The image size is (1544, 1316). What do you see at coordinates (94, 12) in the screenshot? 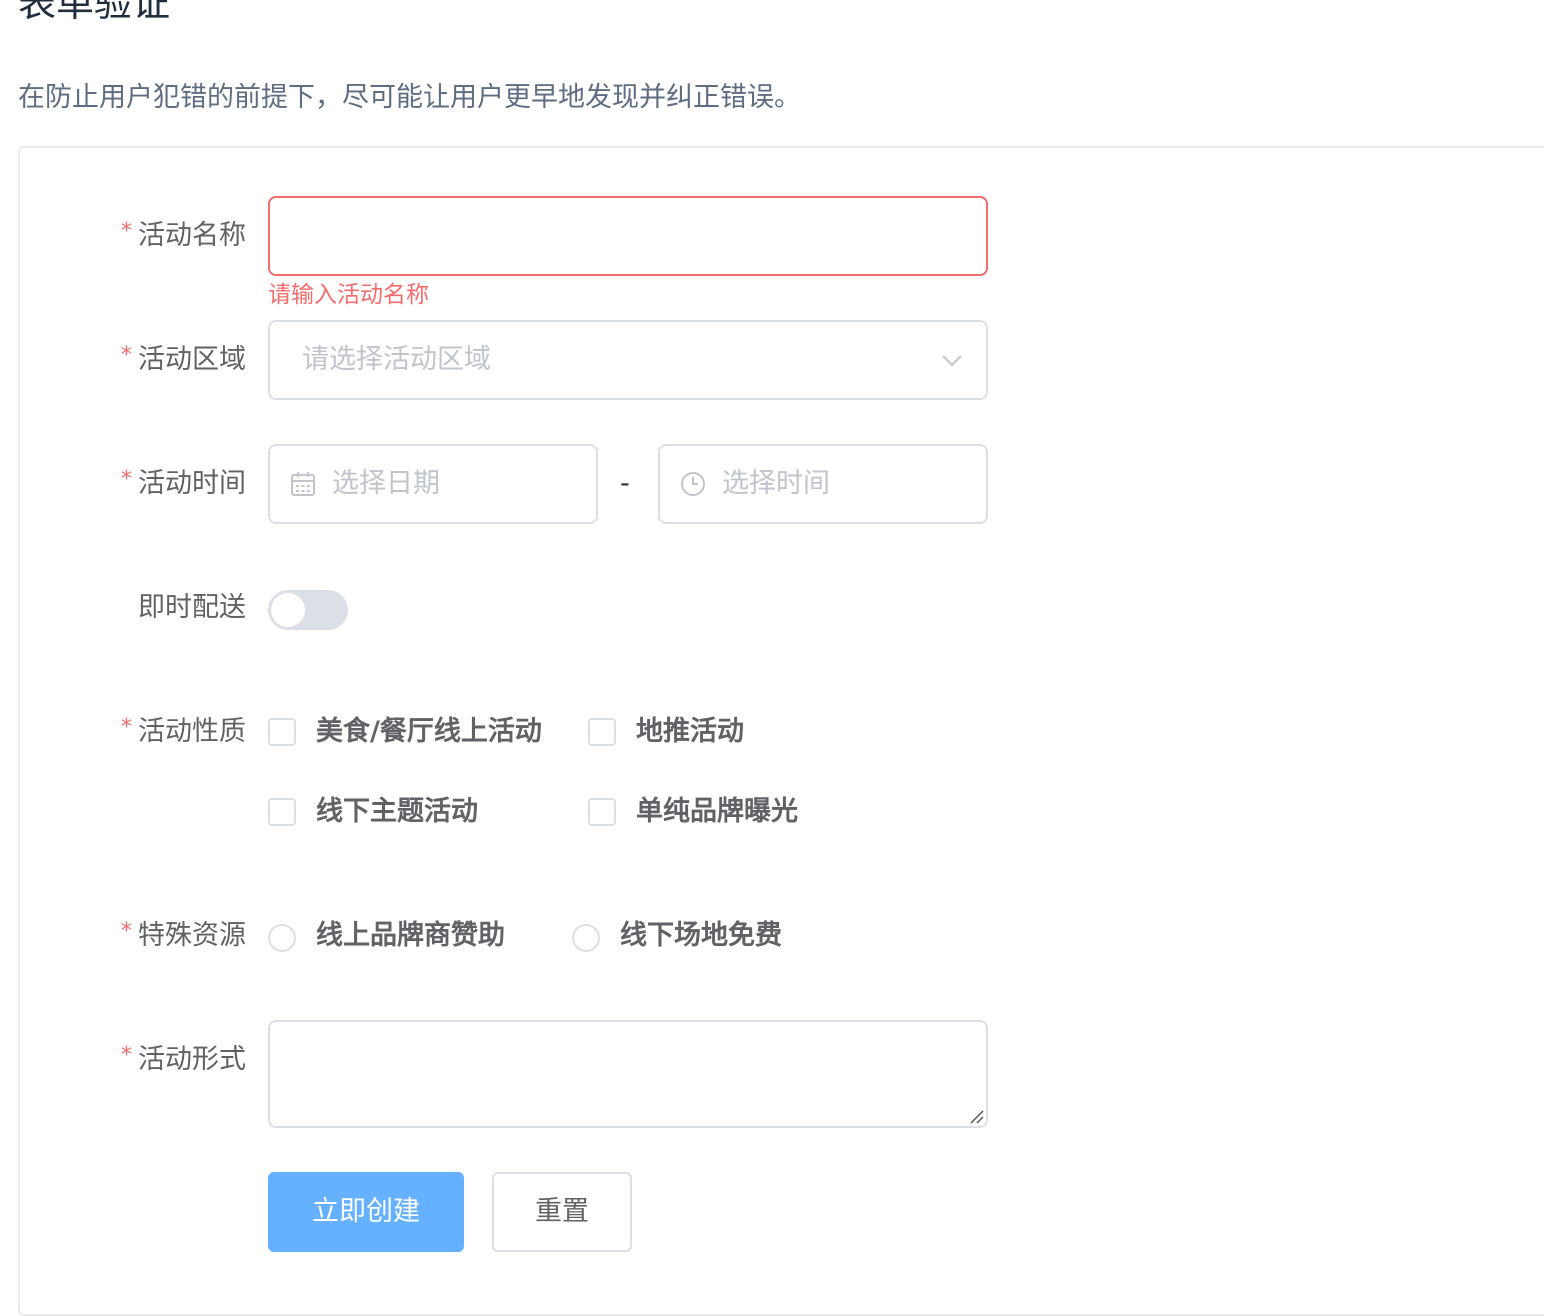
I see `page-title: 表单验证` at bounding box center [94, 12].